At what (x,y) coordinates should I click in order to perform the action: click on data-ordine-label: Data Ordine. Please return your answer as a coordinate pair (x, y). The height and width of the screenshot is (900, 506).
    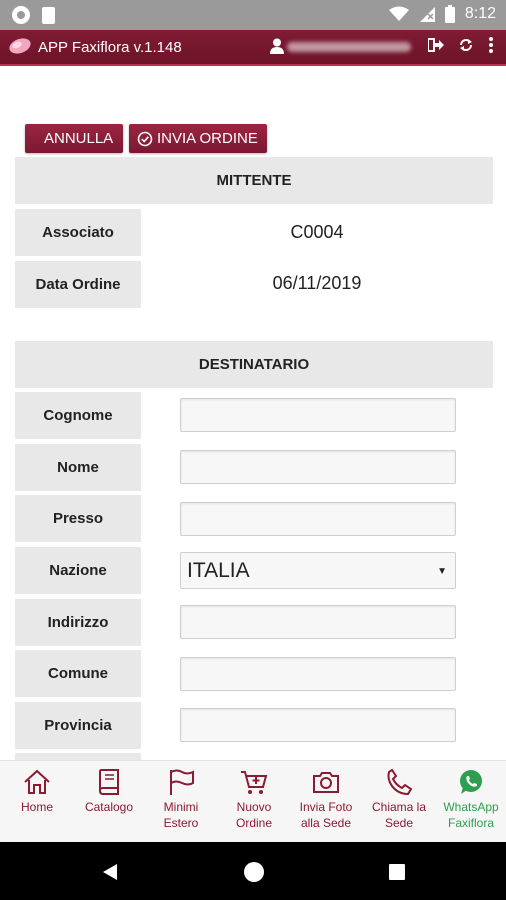
    Looking at the image, I should click on (78, 284).